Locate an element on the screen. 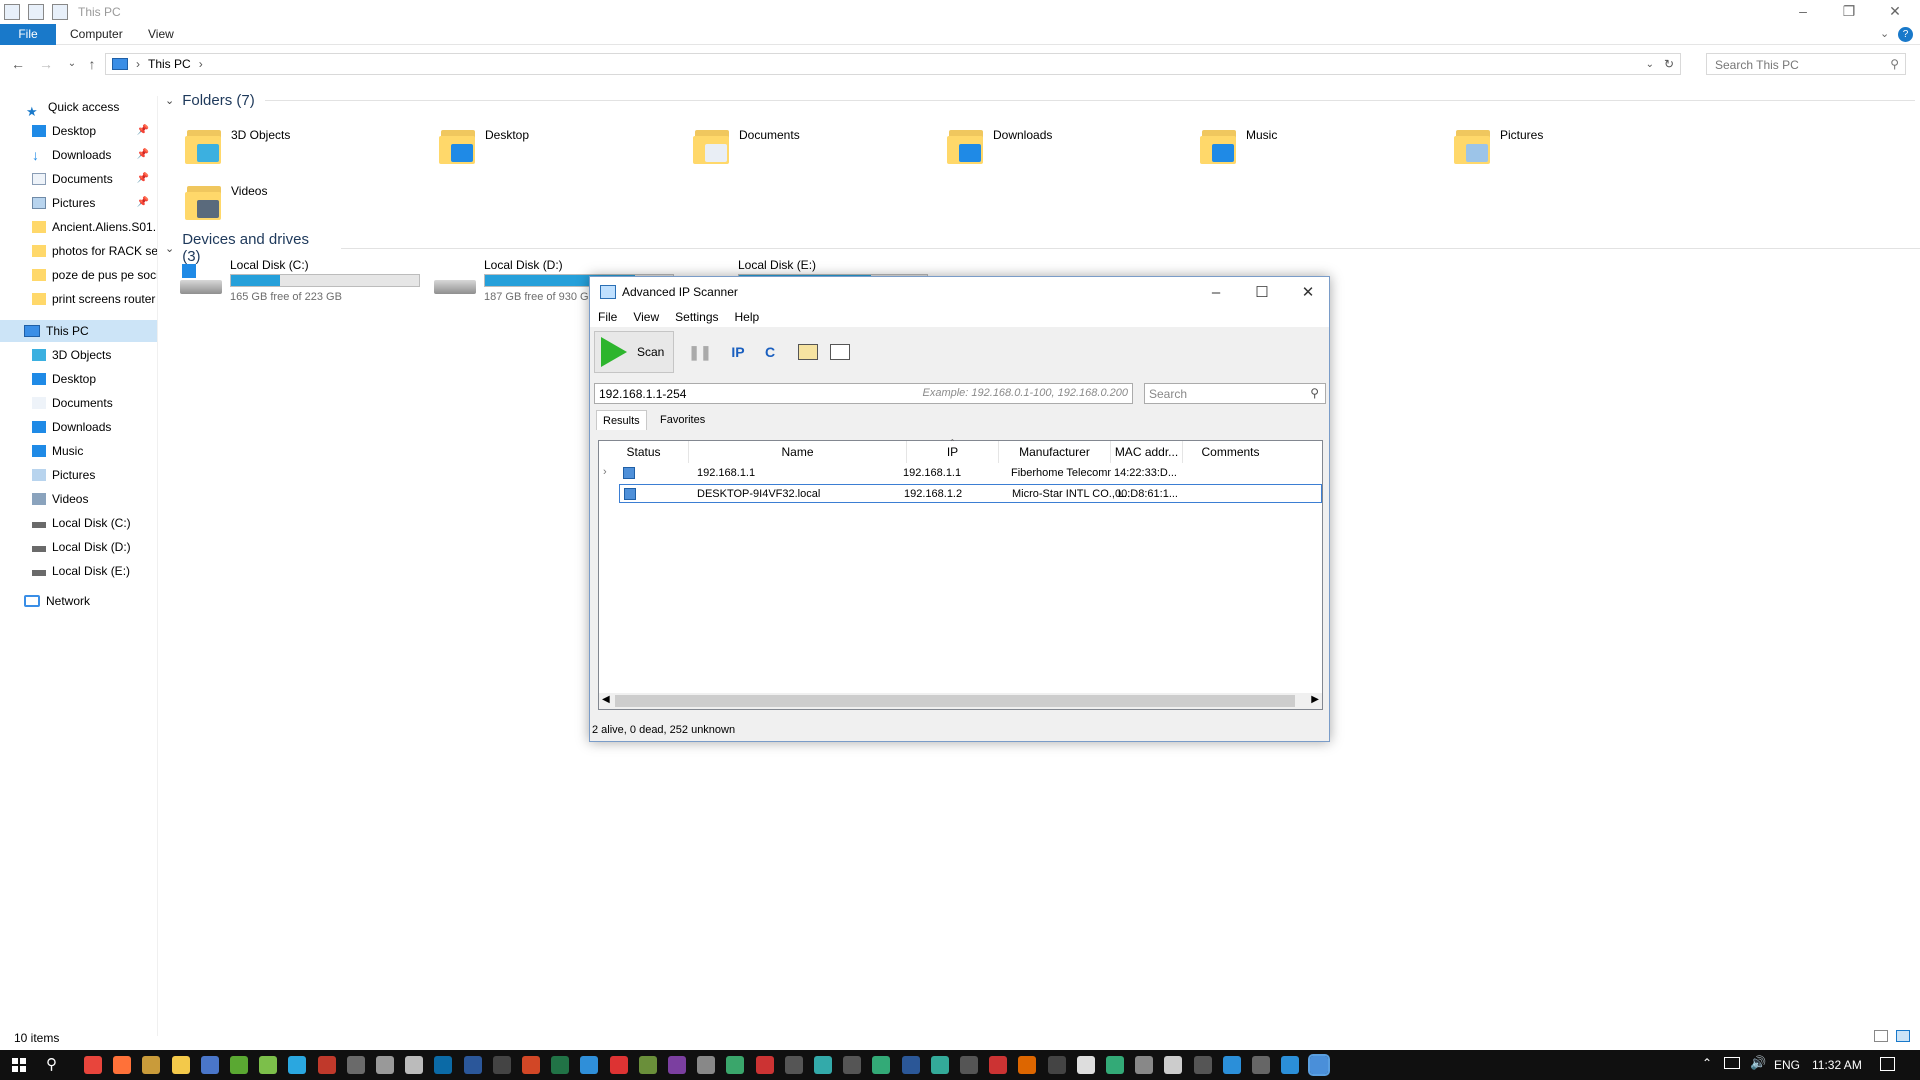 The image size is (1920, 1080). clock: 11:32 AM is located at coordinates (1837, 1065).